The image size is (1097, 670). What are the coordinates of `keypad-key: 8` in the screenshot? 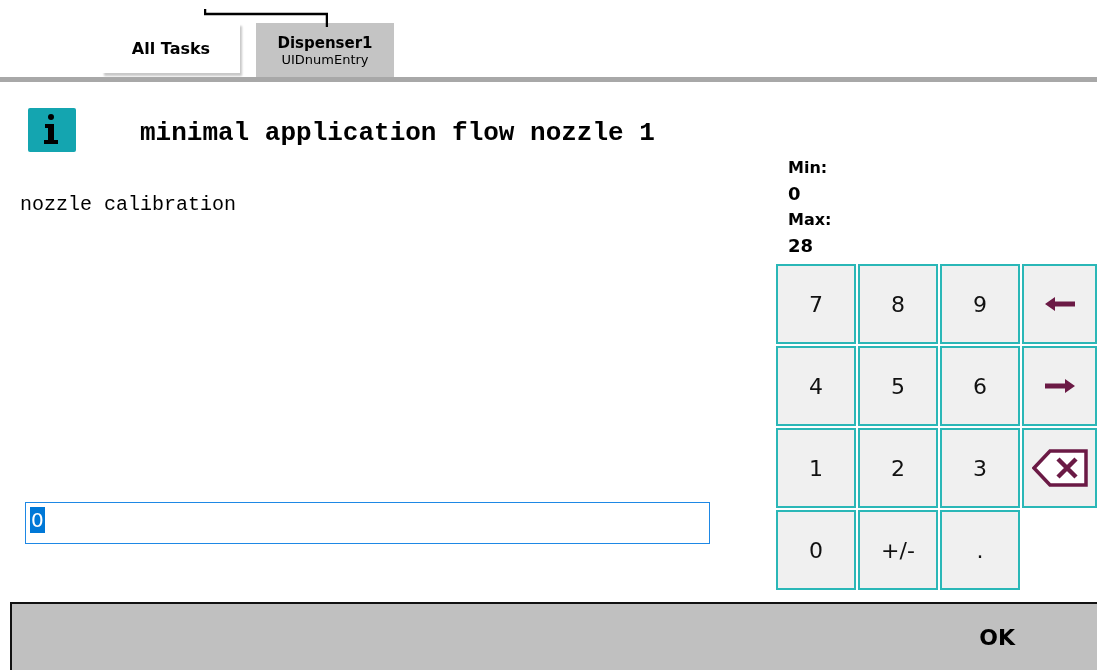 It's located at (898, 304).